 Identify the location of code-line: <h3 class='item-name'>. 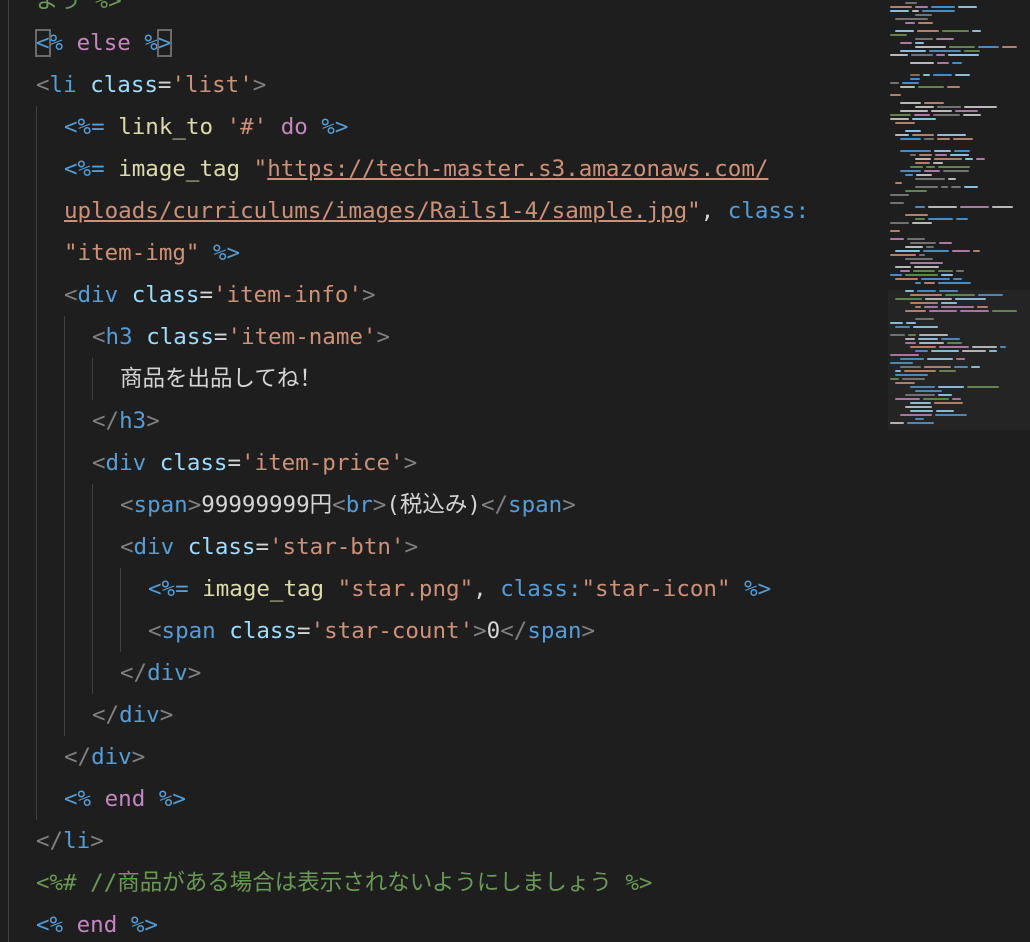
(435, 337).